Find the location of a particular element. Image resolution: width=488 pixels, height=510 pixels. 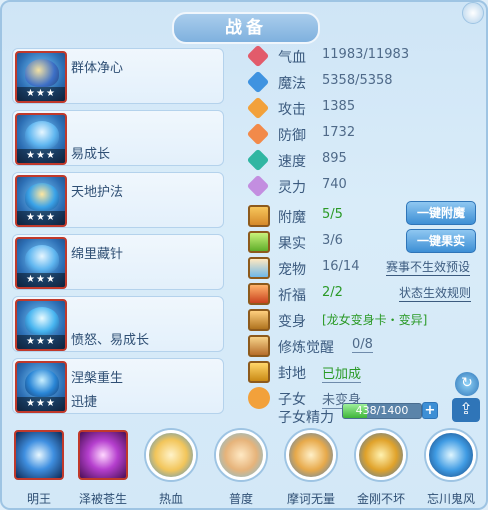

row-fengdi: 封地 已加成 is located at coordinates (362, 372).